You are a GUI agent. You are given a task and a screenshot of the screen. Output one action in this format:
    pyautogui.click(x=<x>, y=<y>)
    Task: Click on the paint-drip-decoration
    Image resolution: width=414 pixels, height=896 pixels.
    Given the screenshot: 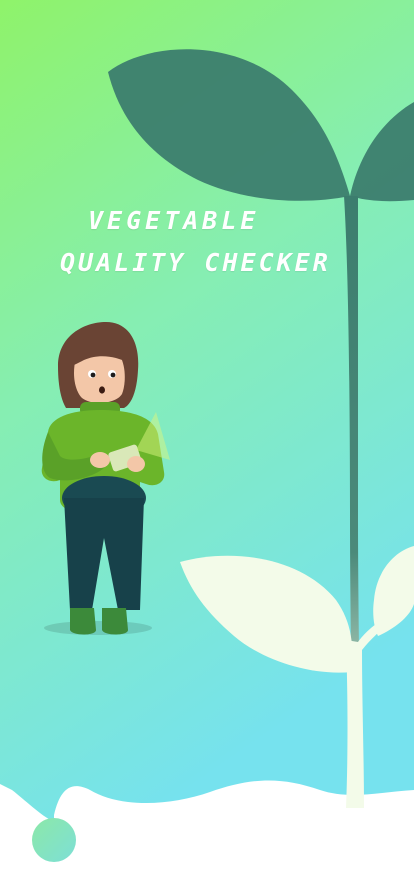 What is the action you would take?
    pyautogui.click(x=54, y=840)
    